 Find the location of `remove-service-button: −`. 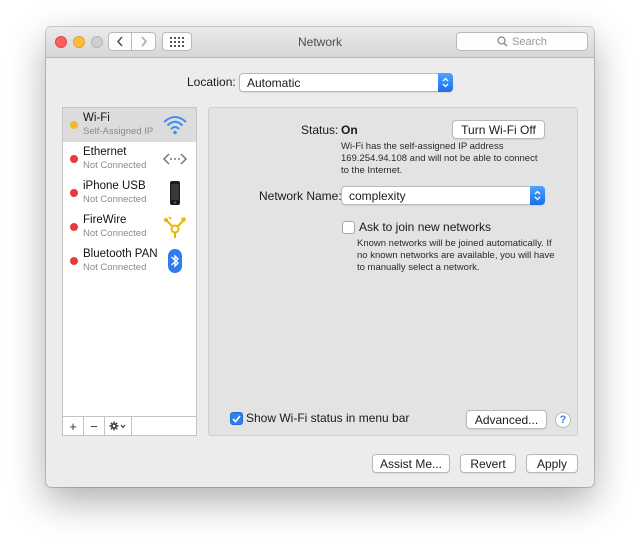

remove-service-button: − is located at coordinates (94, 426).